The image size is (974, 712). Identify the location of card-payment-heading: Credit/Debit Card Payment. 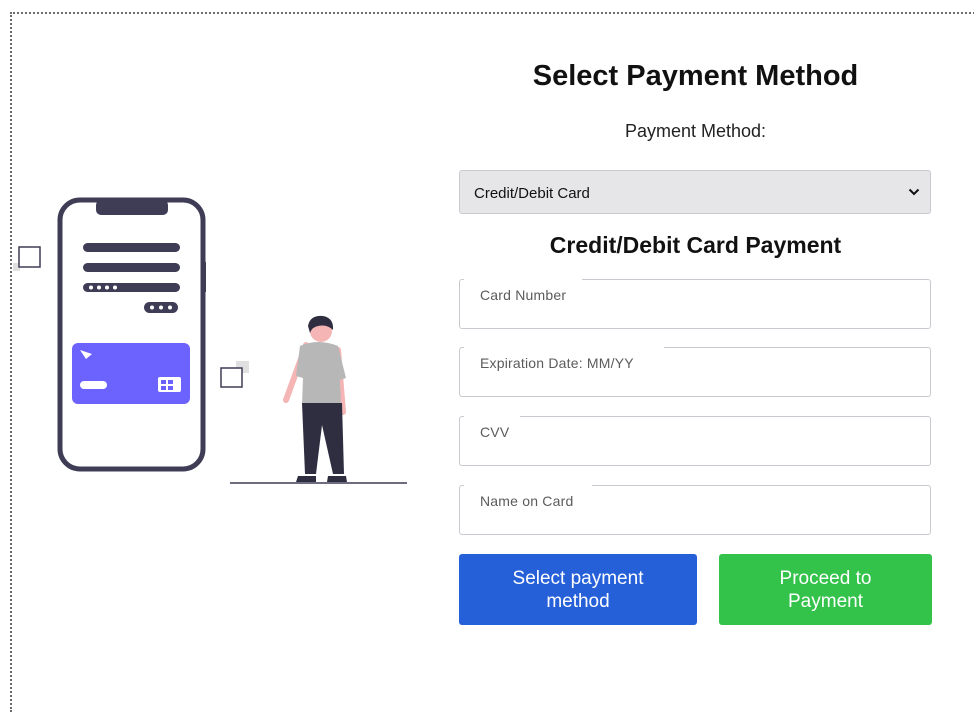
(695, 245).